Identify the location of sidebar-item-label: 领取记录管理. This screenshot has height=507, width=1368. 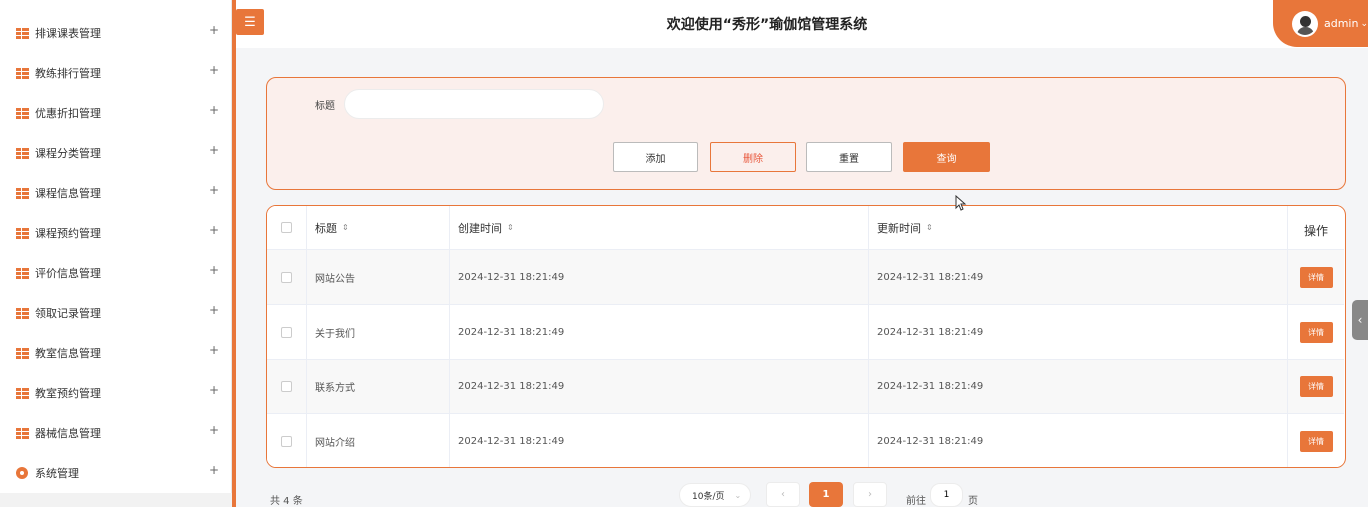
(68, 313).